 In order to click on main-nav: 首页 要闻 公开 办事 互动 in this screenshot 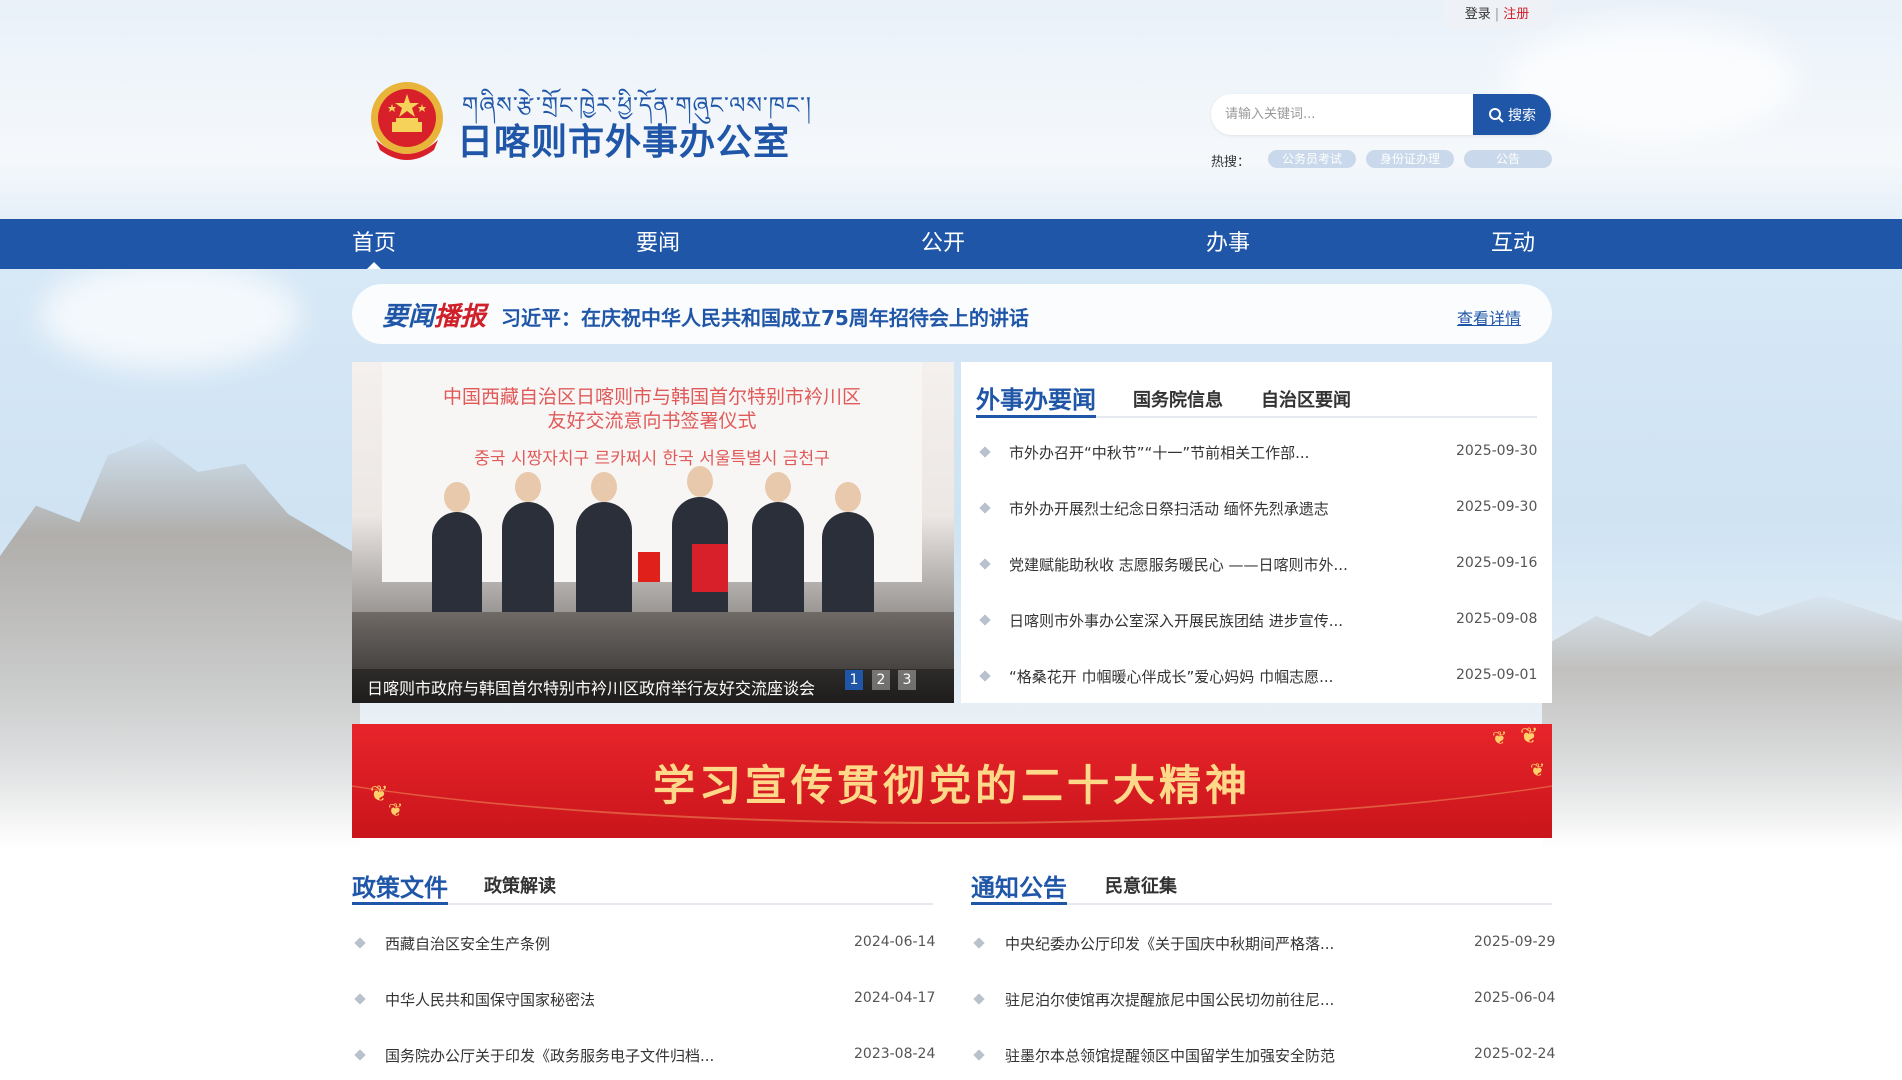, I will do `click(951, 244)`.